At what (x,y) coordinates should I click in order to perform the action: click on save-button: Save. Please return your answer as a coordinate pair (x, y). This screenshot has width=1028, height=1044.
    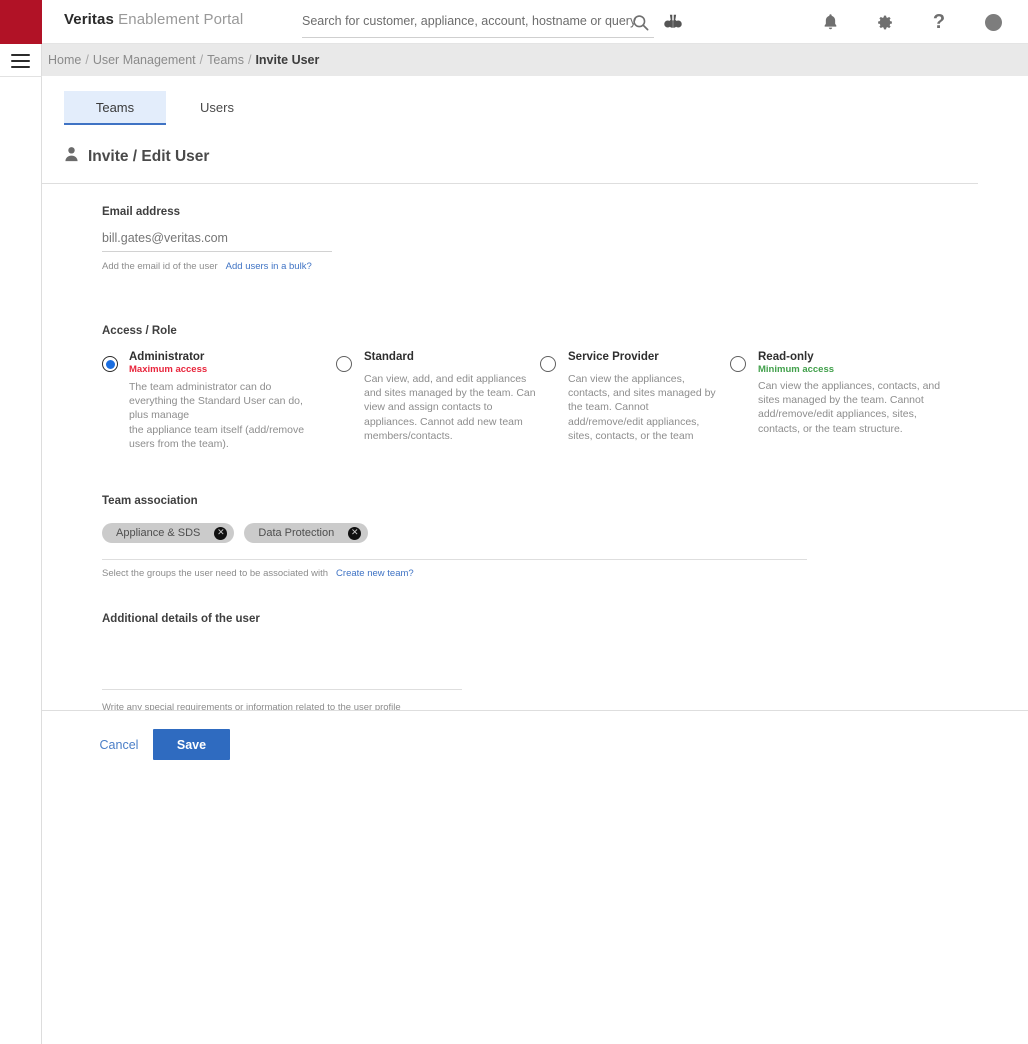
    Looking at the image, I should click on (191, 744).